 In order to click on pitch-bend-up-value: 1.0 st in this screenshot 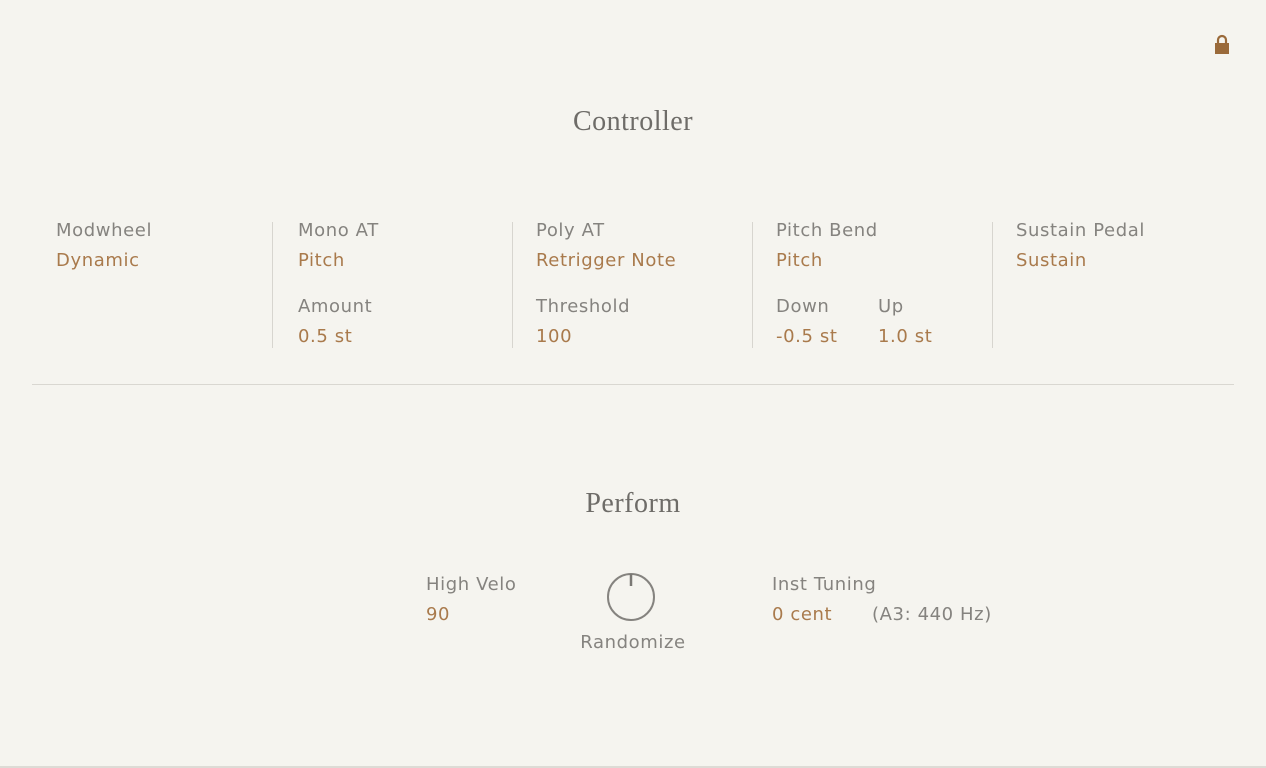, I will do `click(905, 336)`.